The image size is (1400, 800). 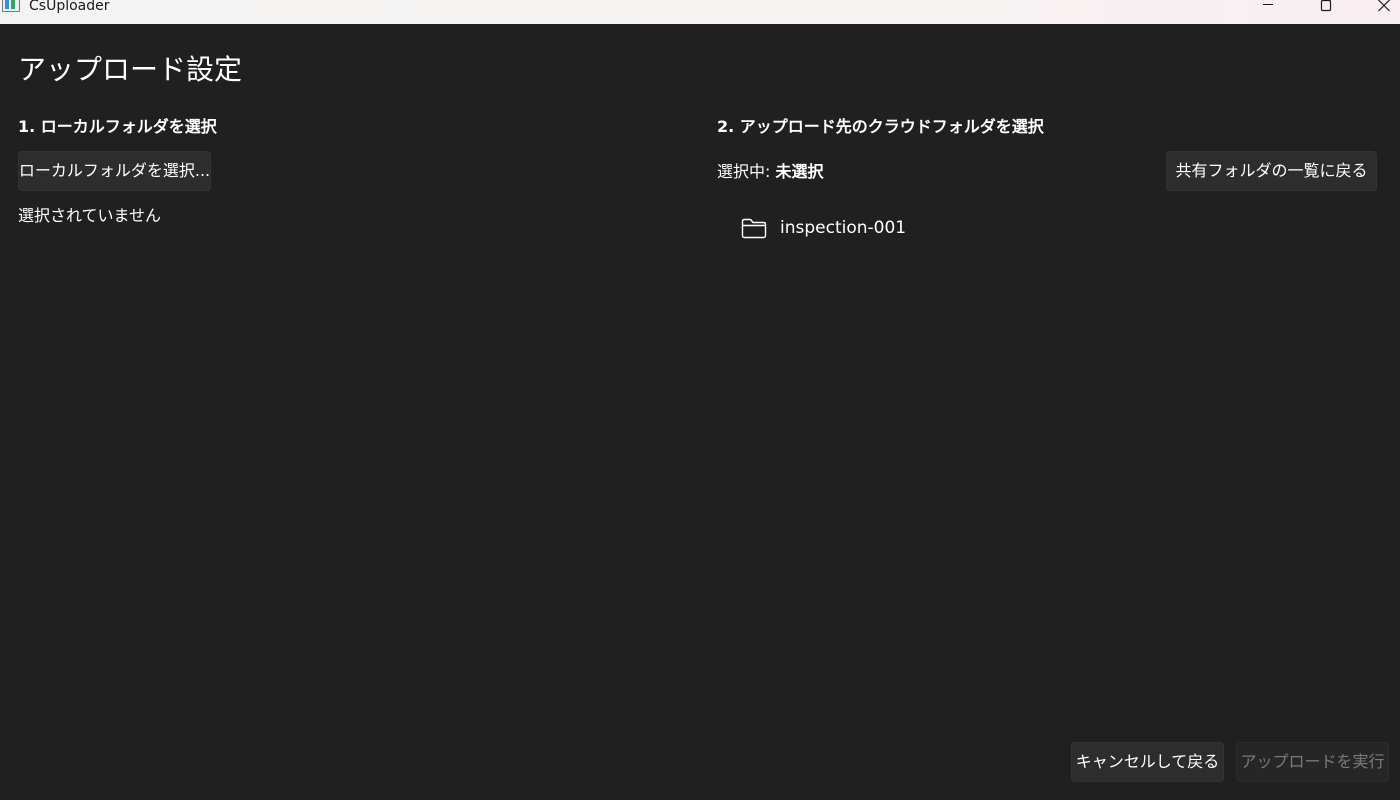 I want to click on back-to-shared-folders-button: 共有フォルダの一覧に戻る, so click(x=1271, y=171).